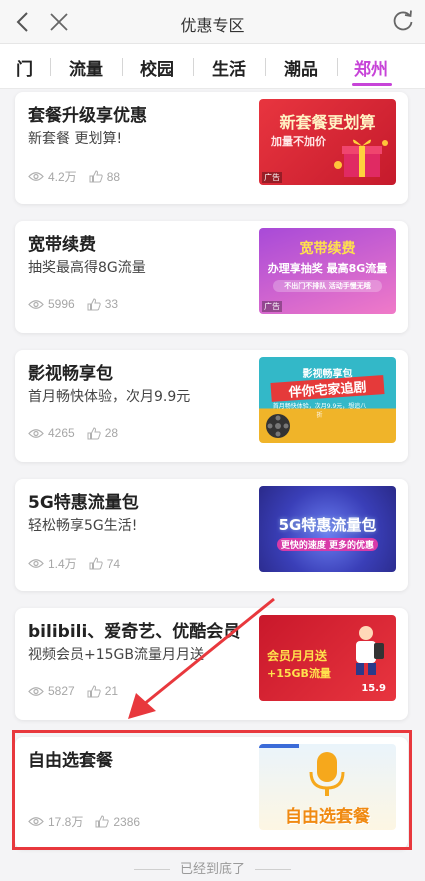 This screenshot has width=425, height=881. Describe the element at coordinates (62, 564) in the screenshot. I see `view-count: 1.4万` at that location.